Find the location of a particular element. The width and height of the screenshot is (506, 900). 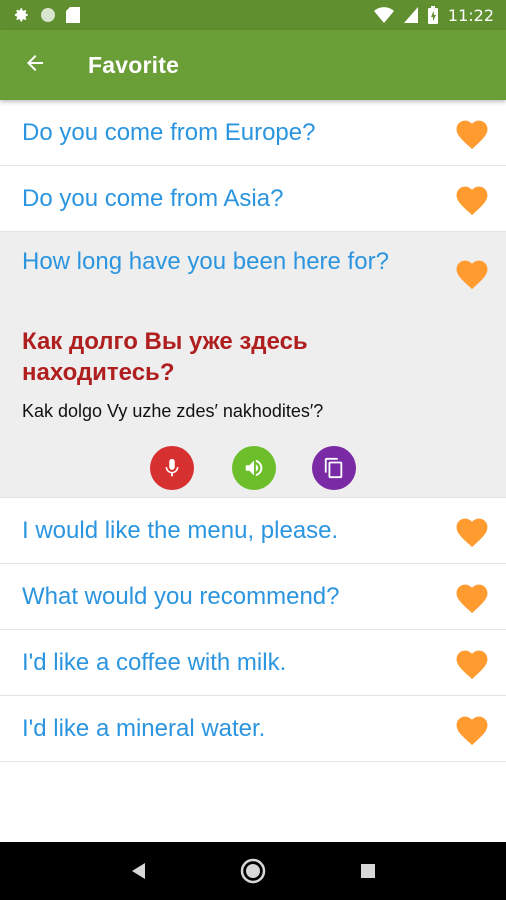

copy-icon is located at coordinates (333, 468).